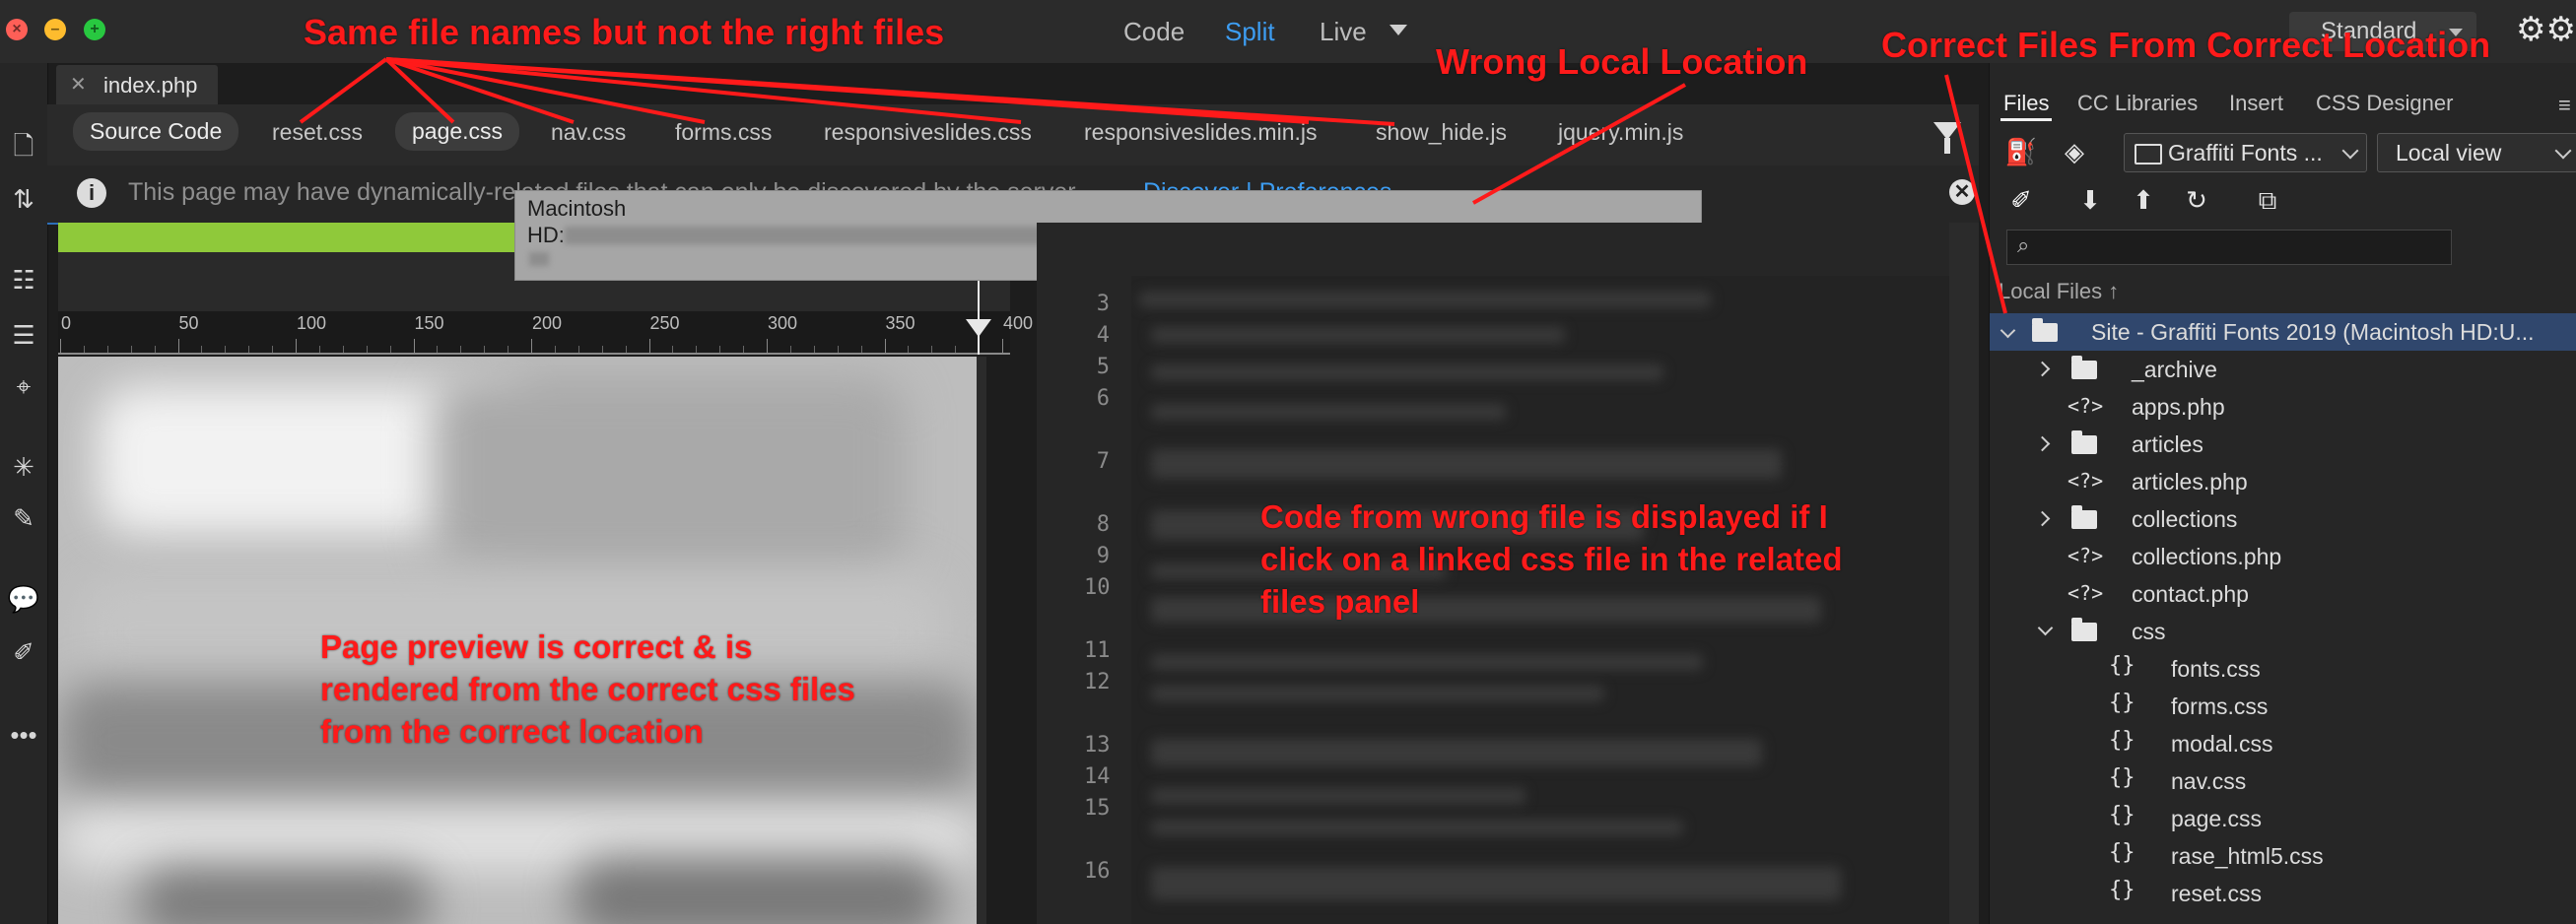 This screenshot has height=924, width=2576. Describe the element at coordinates (723, 132) in the screenshot. I see `related-file-forms-css: forms.css` at that location.